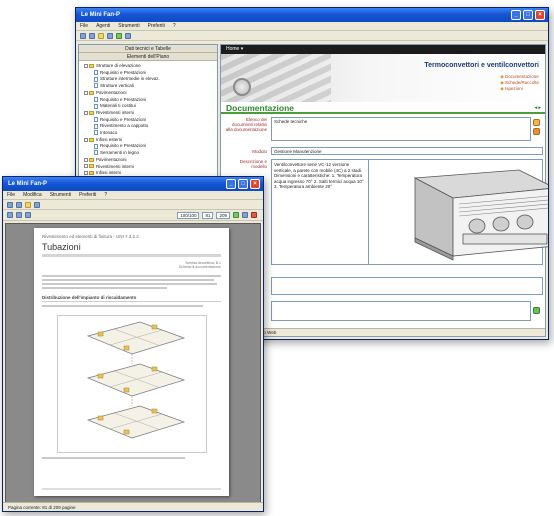  Describe the element at coordinates (536, 122) in the screenshot. I see `open-doc-icon` at that location.